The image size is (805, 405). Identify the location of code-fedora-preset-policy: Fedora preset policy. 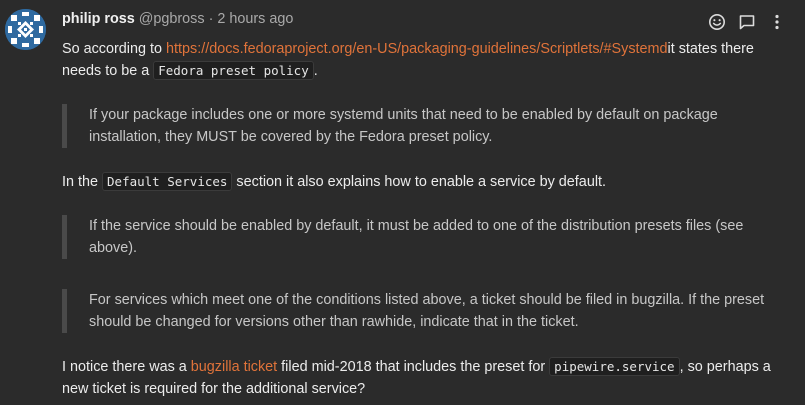
(233, 70).